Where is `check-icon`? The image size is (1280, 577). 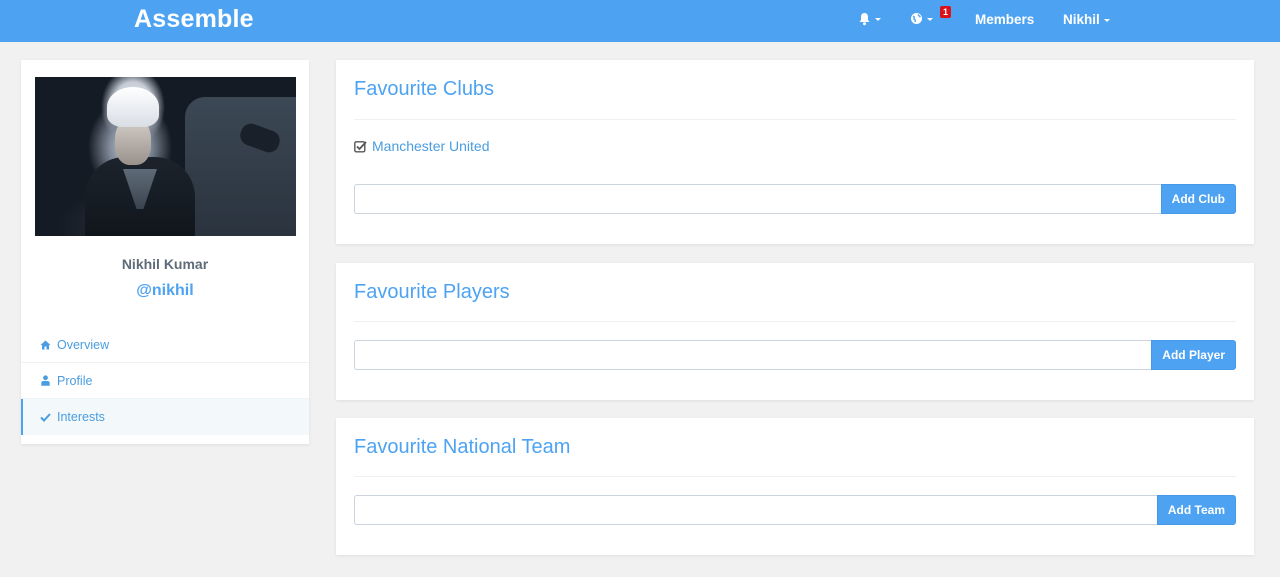 check-icon is located at coordinates (45, 417).